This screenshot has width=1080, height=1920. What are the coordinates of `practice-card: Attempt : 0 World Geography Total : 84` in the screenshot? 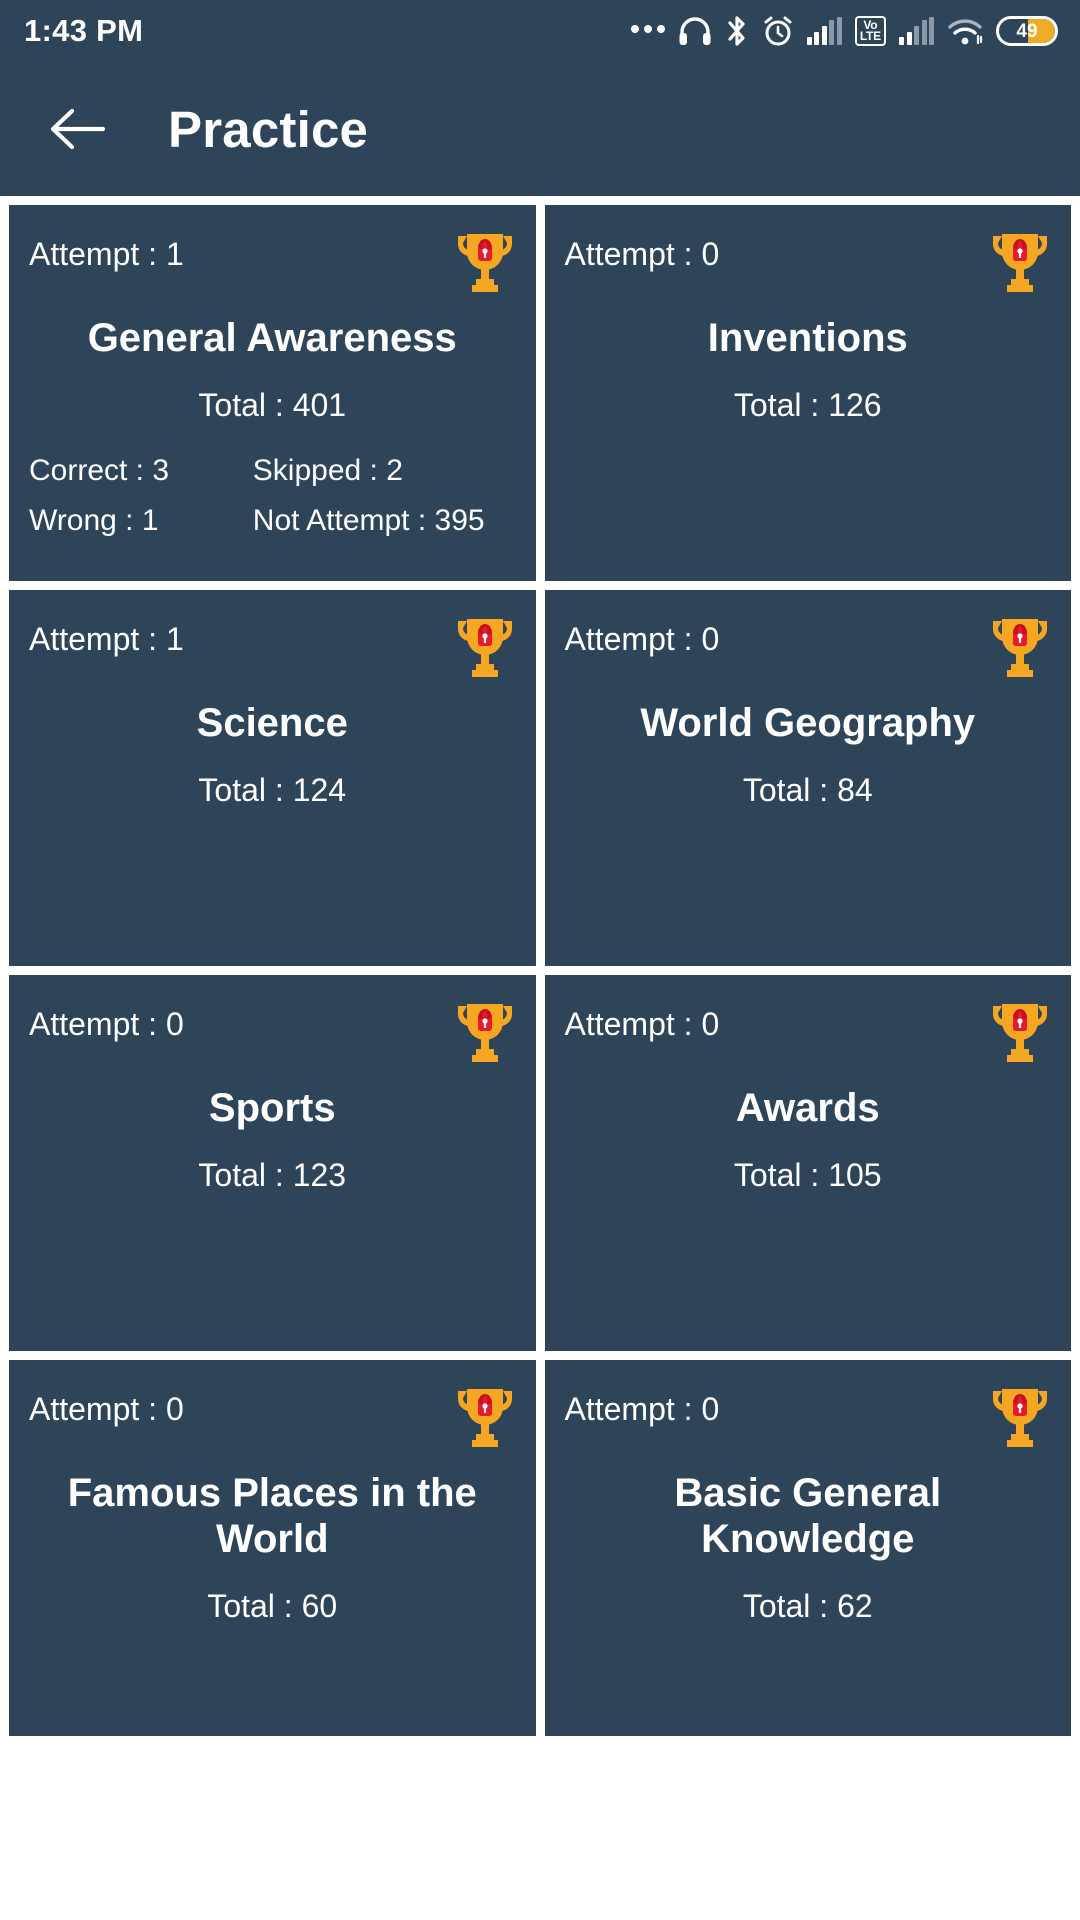 It's located at (807, 778).